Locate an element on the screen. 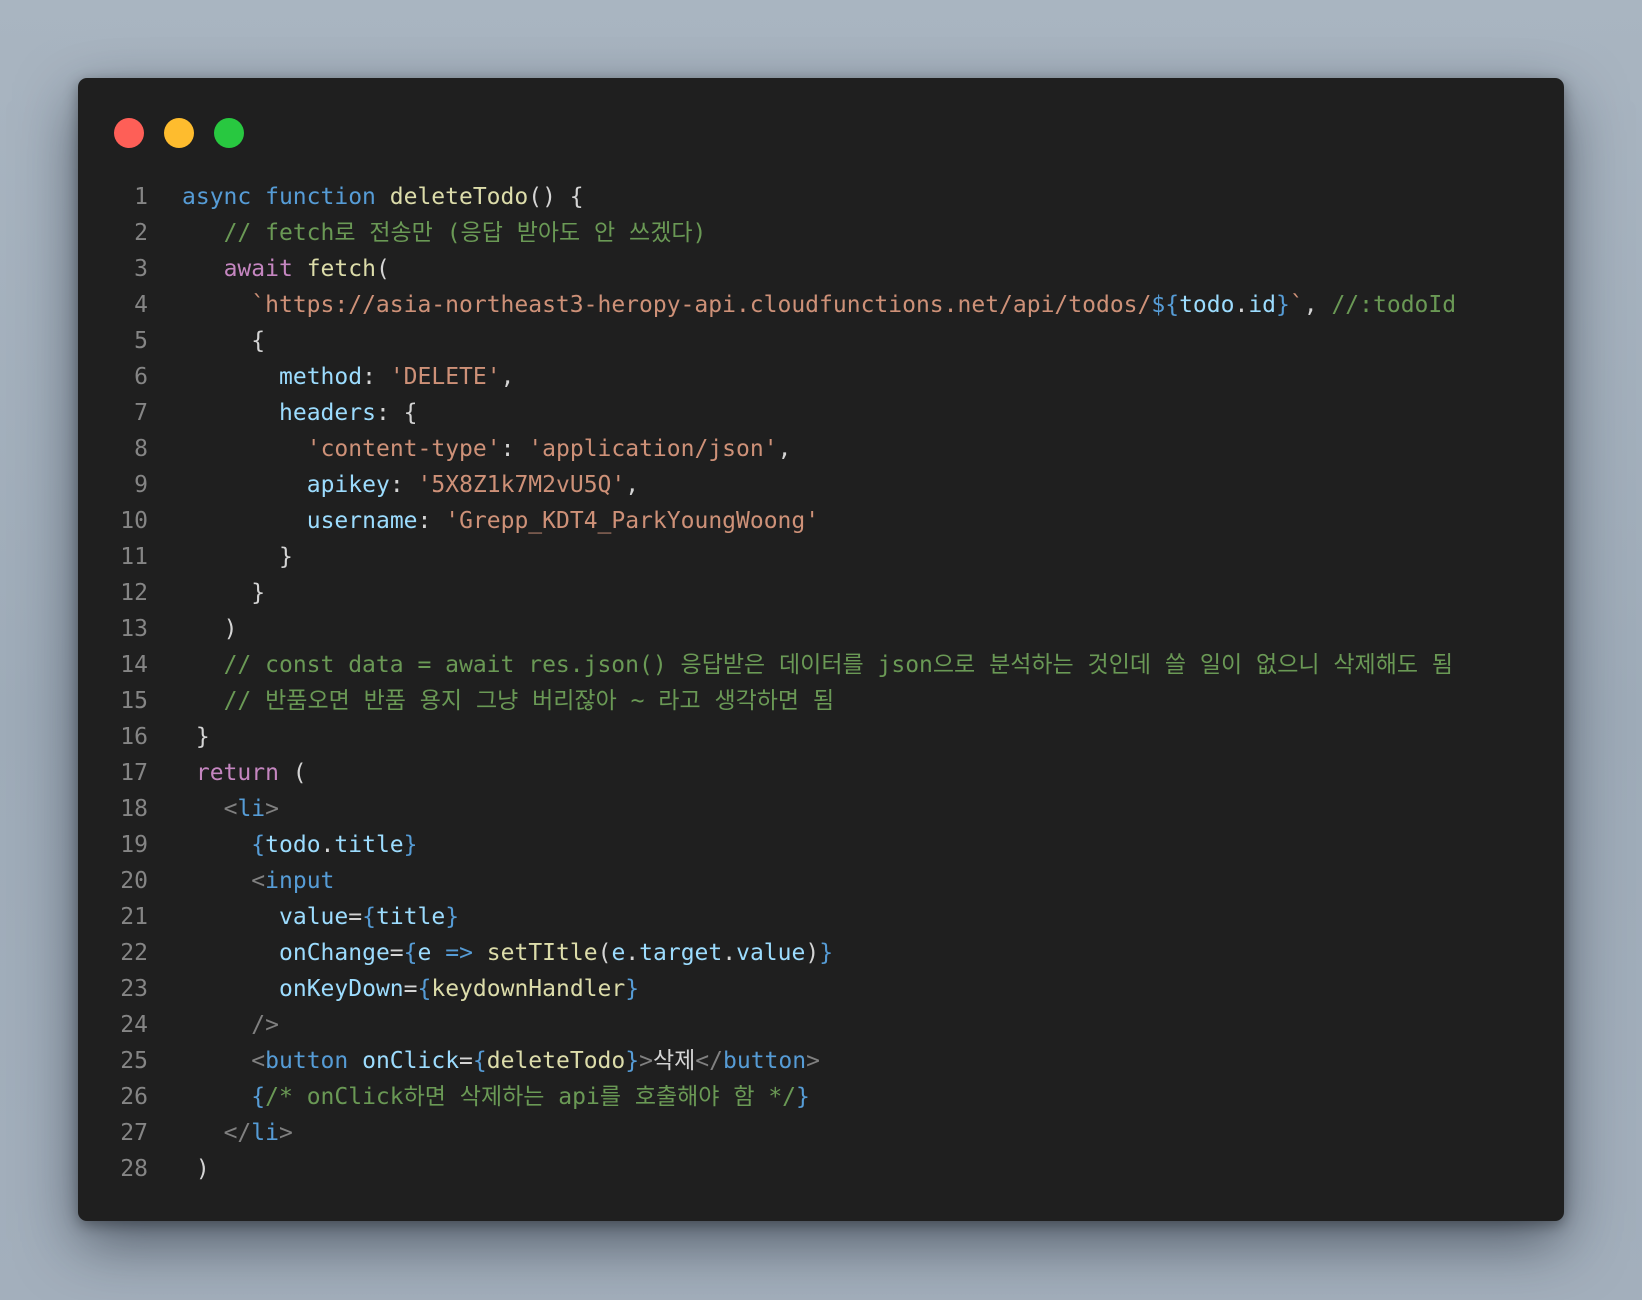  code-text: method: 'DELETE', is located at coordinates (331, 377).